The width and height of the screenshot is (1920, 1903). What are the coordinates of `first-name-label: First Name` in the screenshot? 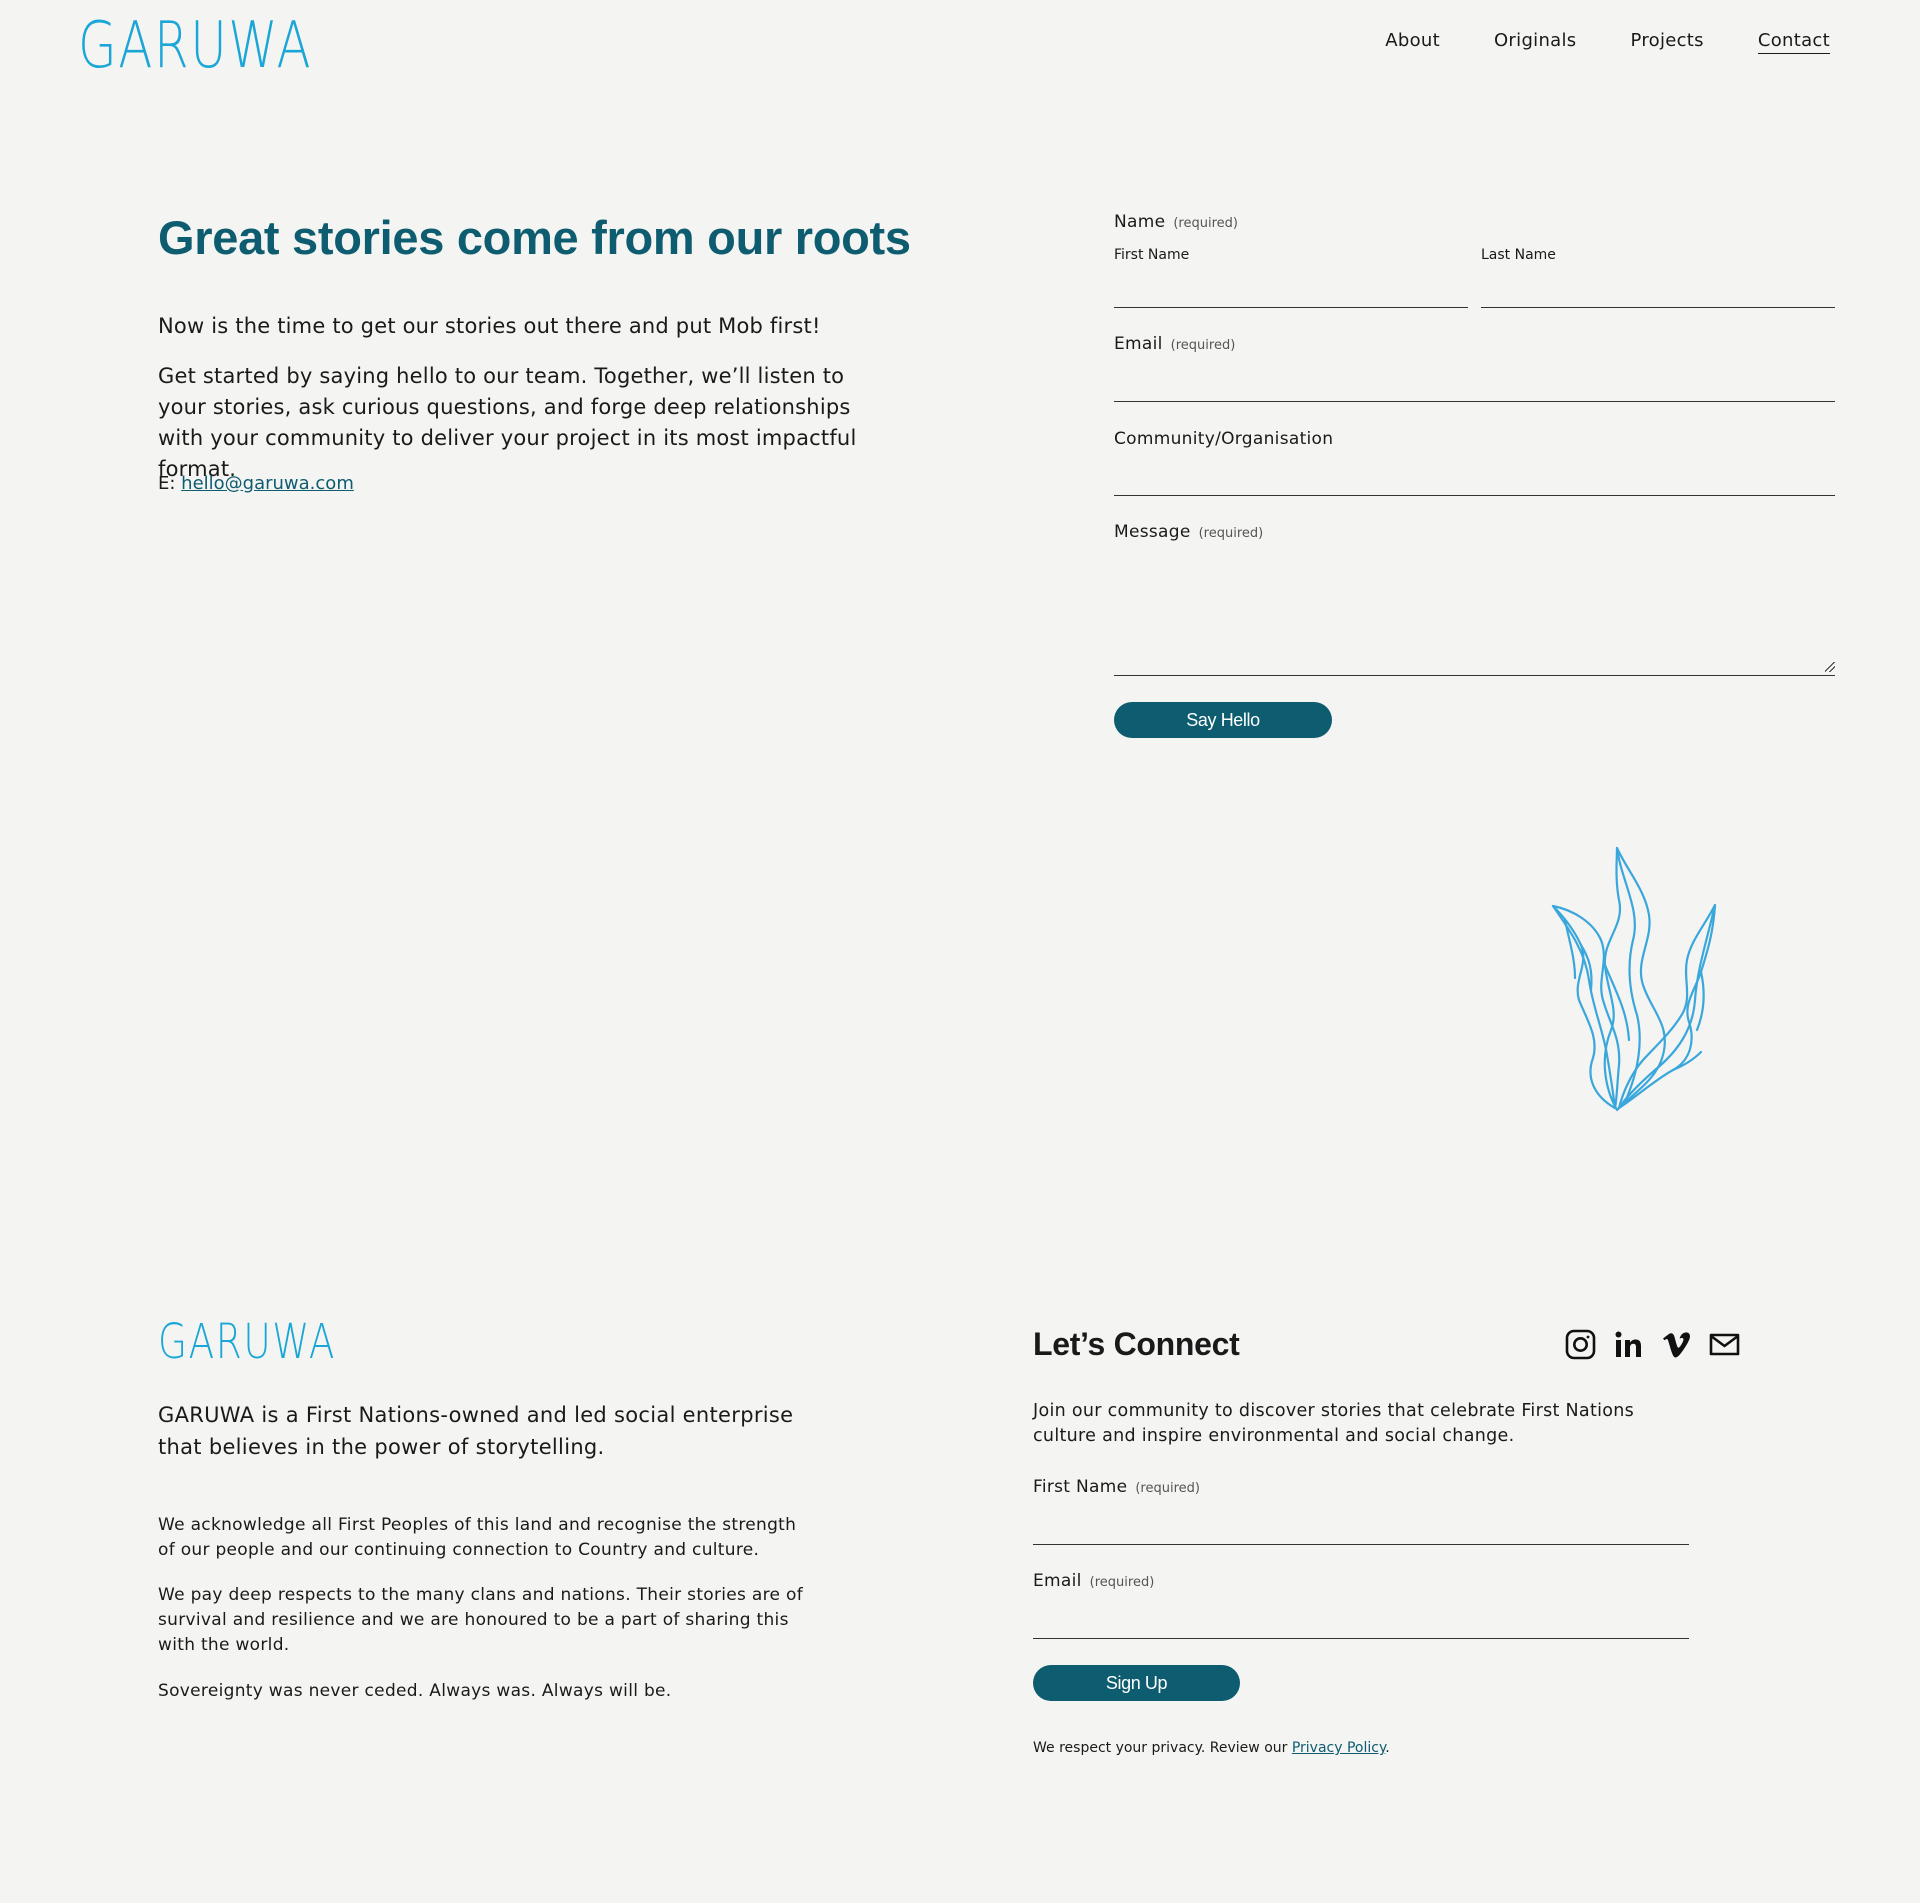 It's located at (1152, 255).